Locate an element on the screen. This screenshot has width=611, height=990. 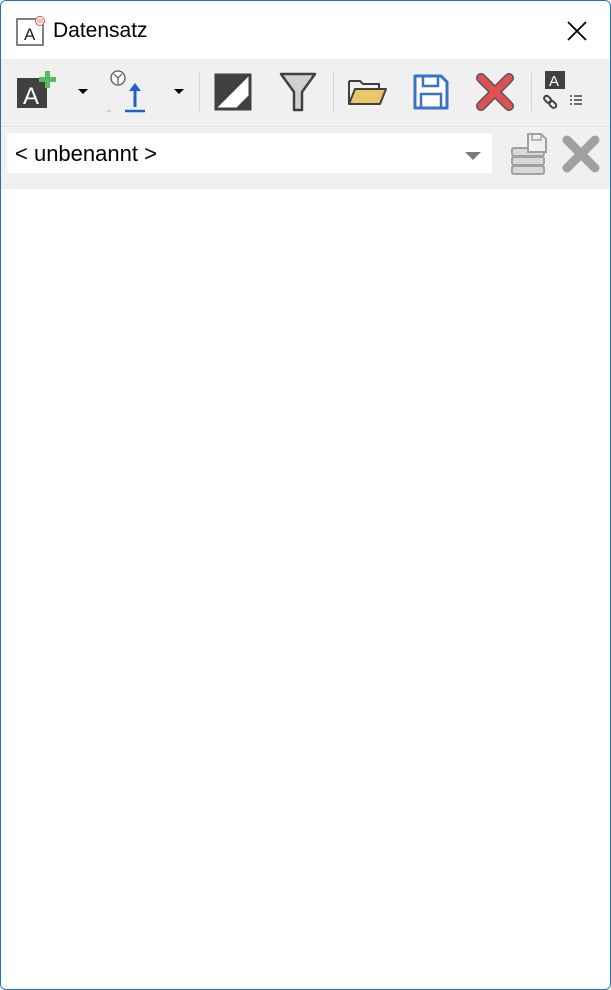
save-button is located at coordinates (431, 92).